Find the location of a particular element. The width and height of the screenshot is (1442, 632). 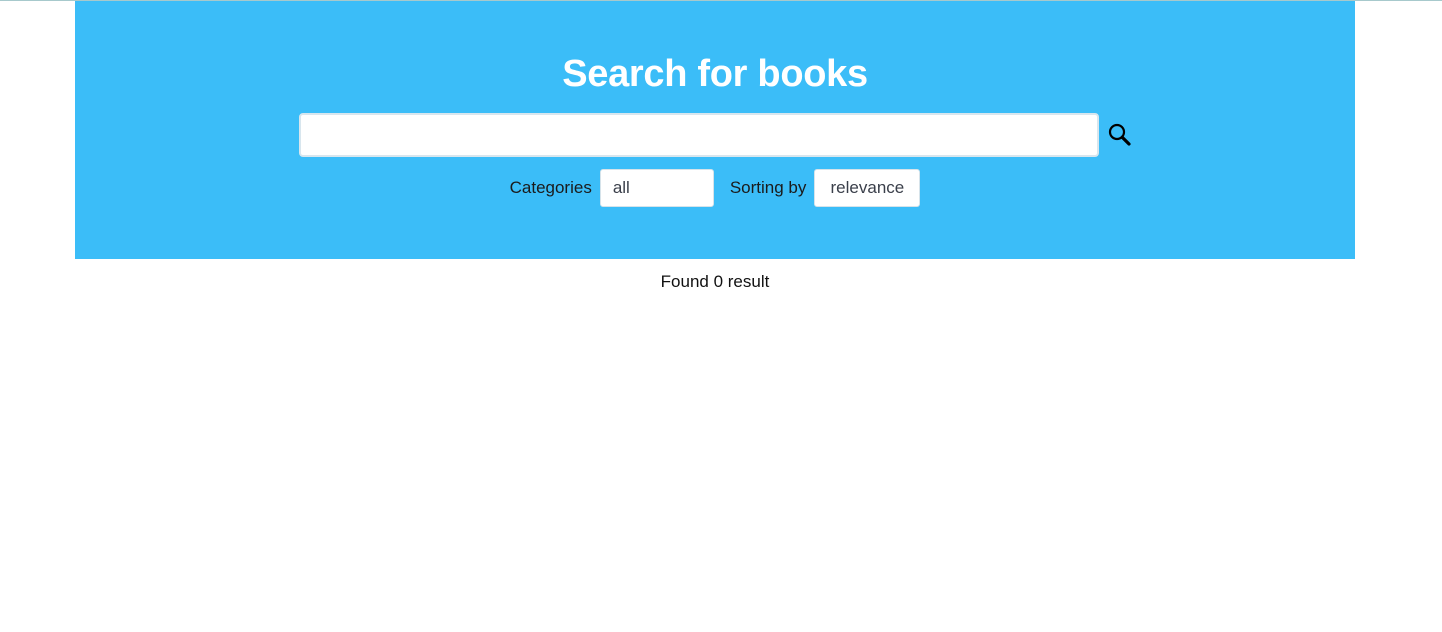

categories-label: Categories is located at coordinates (550, 187).